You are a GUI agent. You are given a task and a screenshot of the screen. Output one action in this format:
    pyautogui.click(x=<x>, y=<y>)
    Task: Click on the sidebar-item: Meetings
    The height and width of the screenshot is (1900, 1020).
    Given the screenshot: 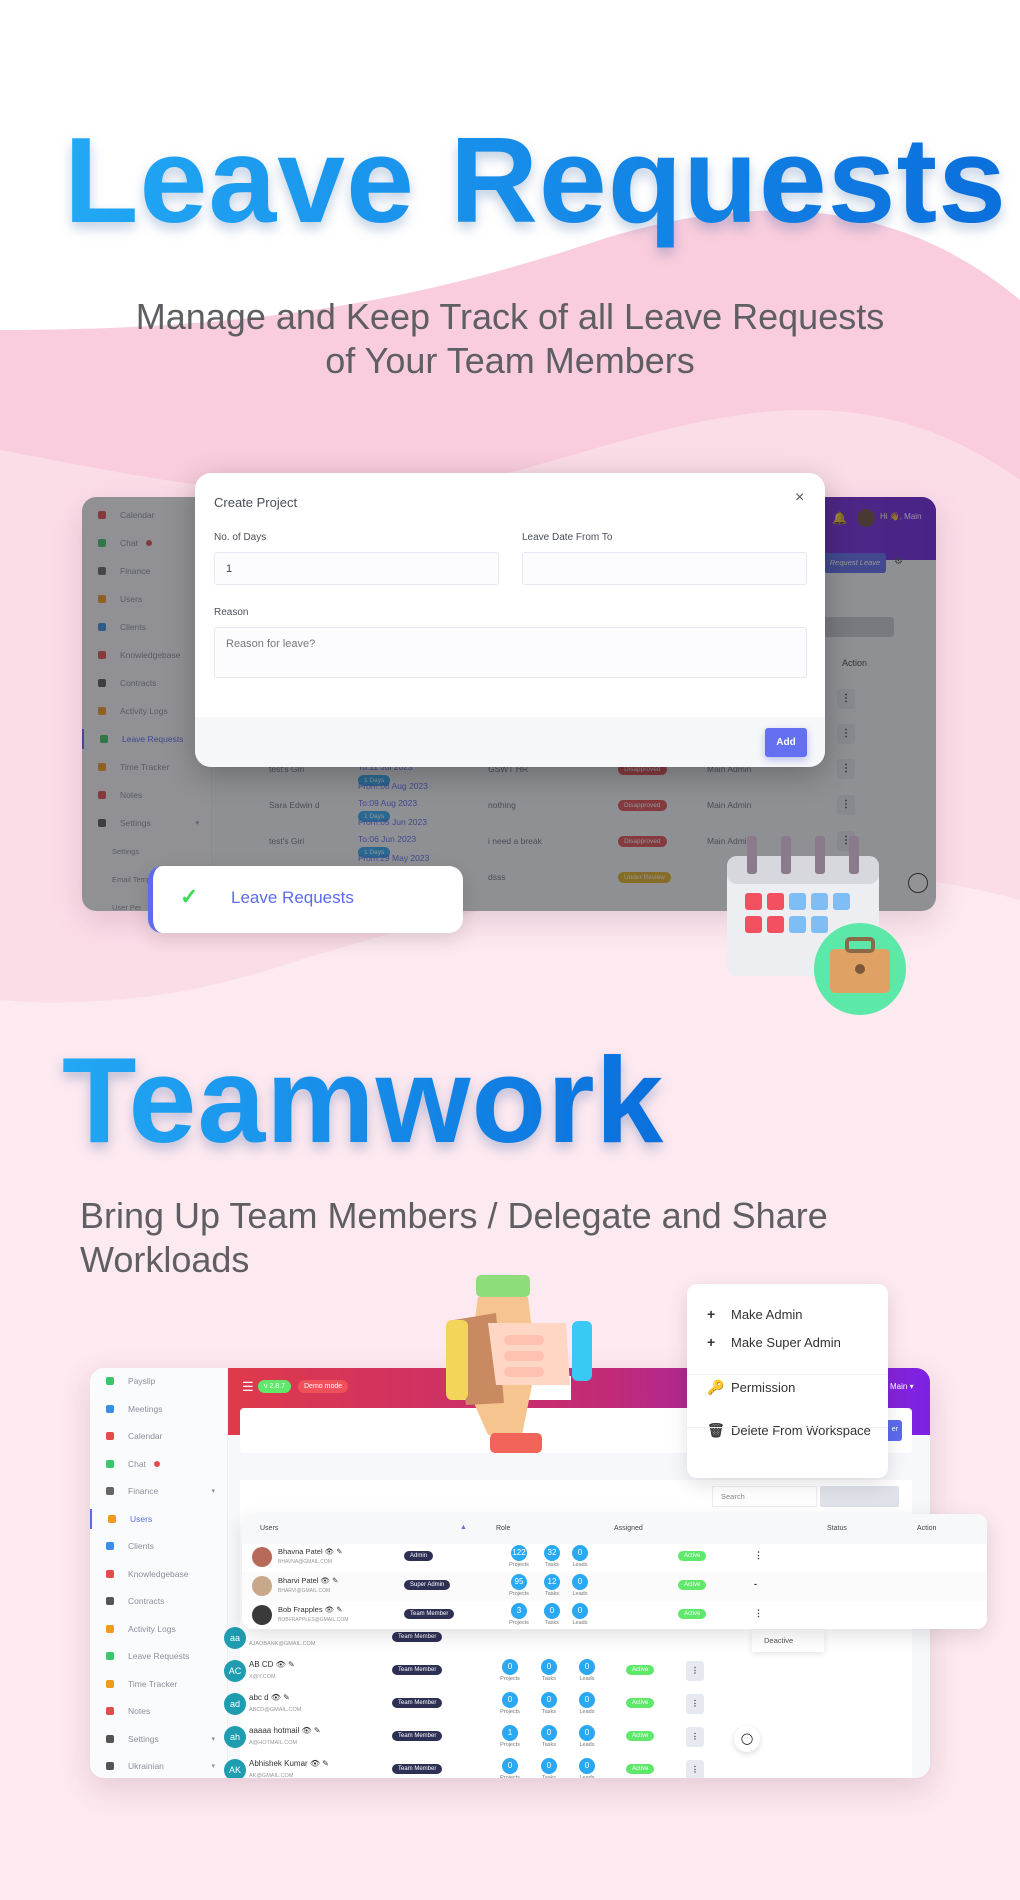 What is the action you would take?
    pyautogui.click(x=158, y=1409)
    